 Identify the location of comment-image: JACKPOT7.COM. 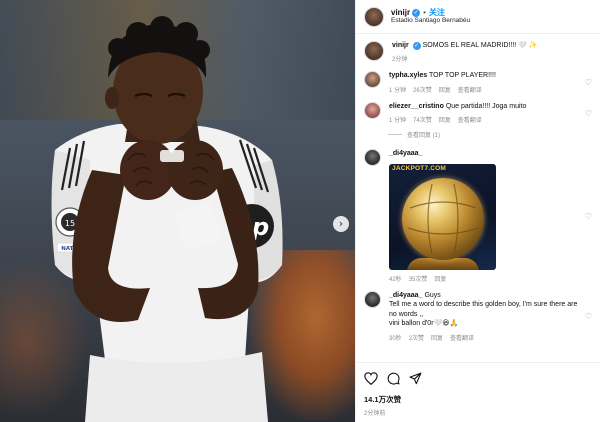
(442, 216).